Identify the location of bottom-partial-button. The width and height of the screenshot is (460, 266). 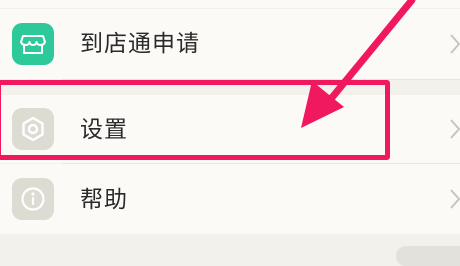
(428, 256).